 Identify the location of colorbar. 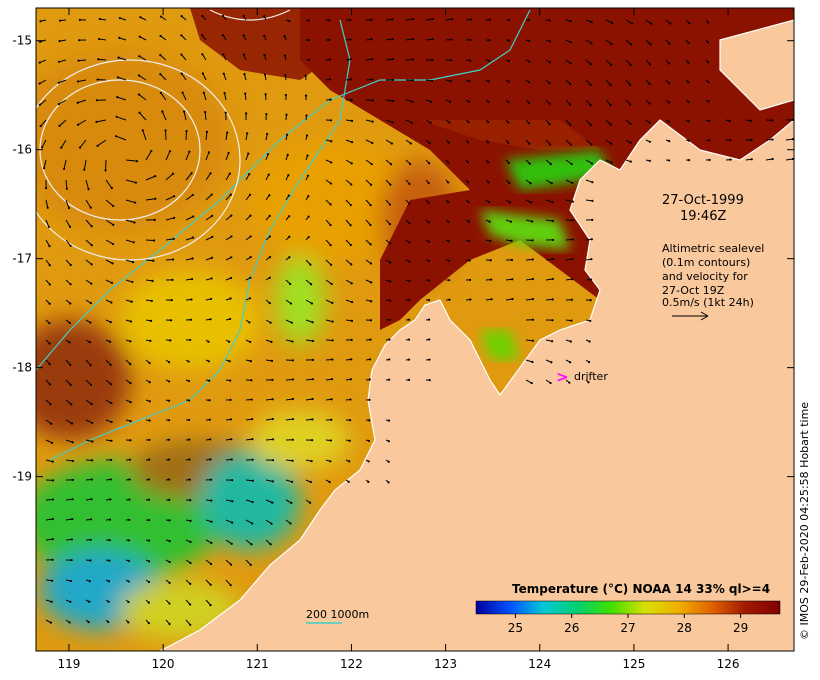
(628, 607).